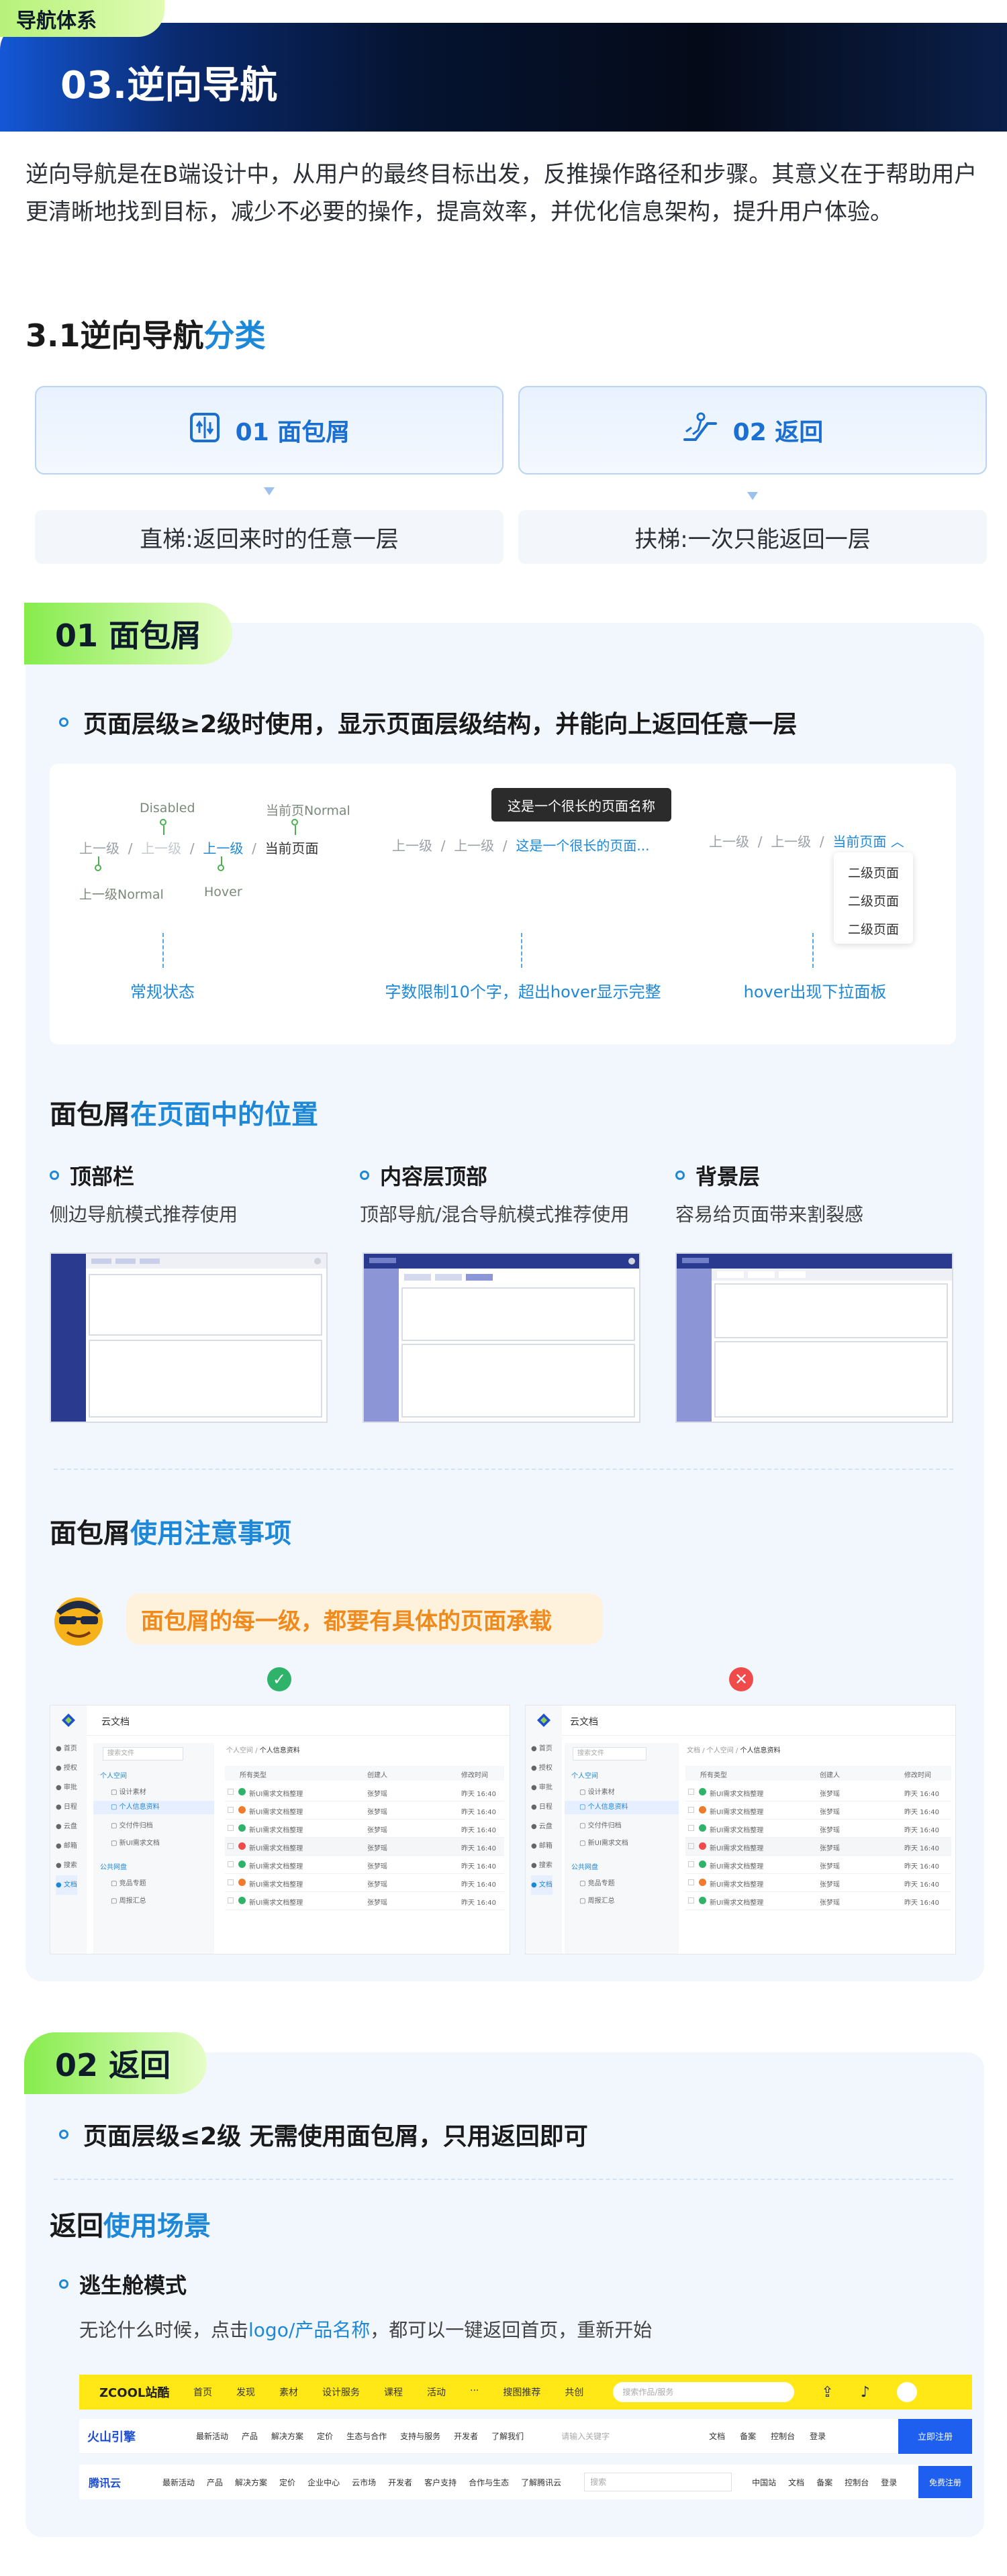 This screenshot has width=1007, height=2576. I want to click on nav-item: 共创, so click(574, 2392).